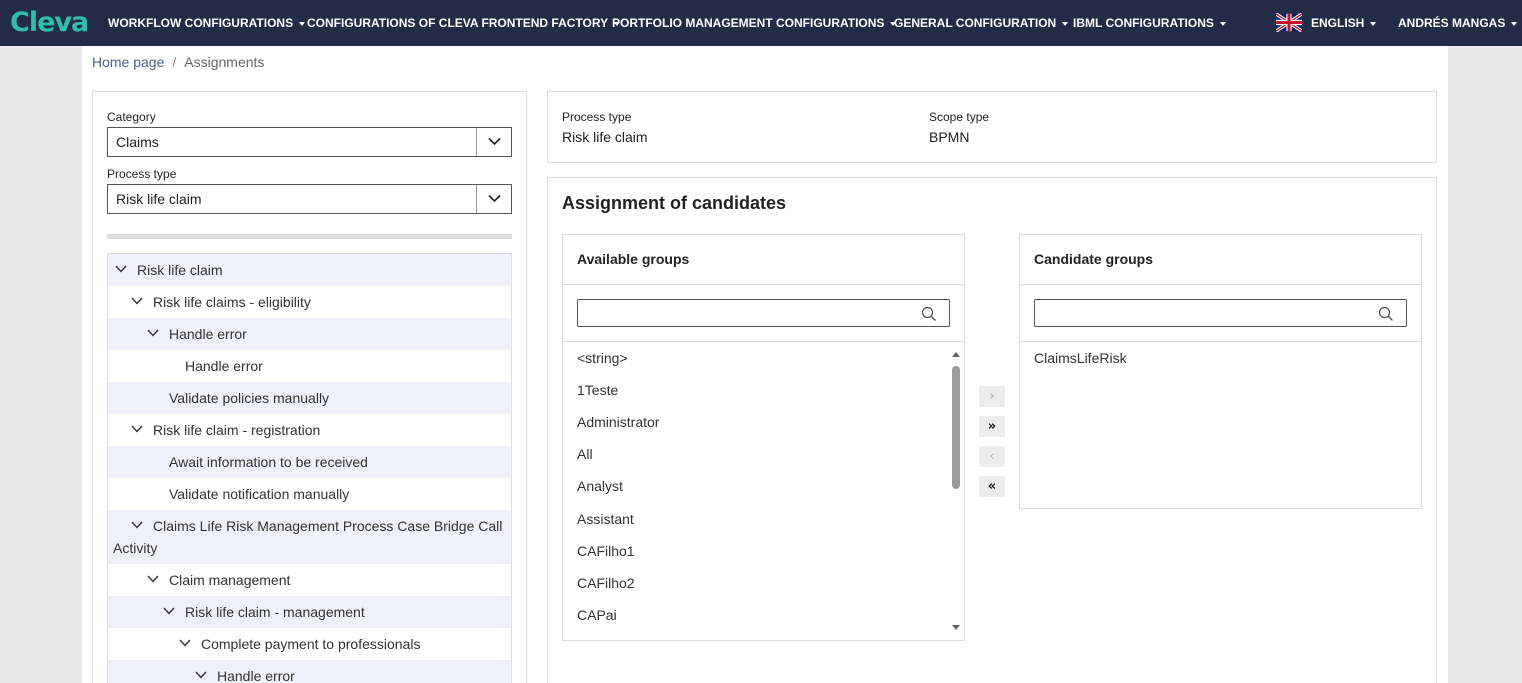  What do you see at coordinates (178, 62) in the screenshot?
I see `breadcrumb: Home page / Assignments` at bounding box center [178, 62].